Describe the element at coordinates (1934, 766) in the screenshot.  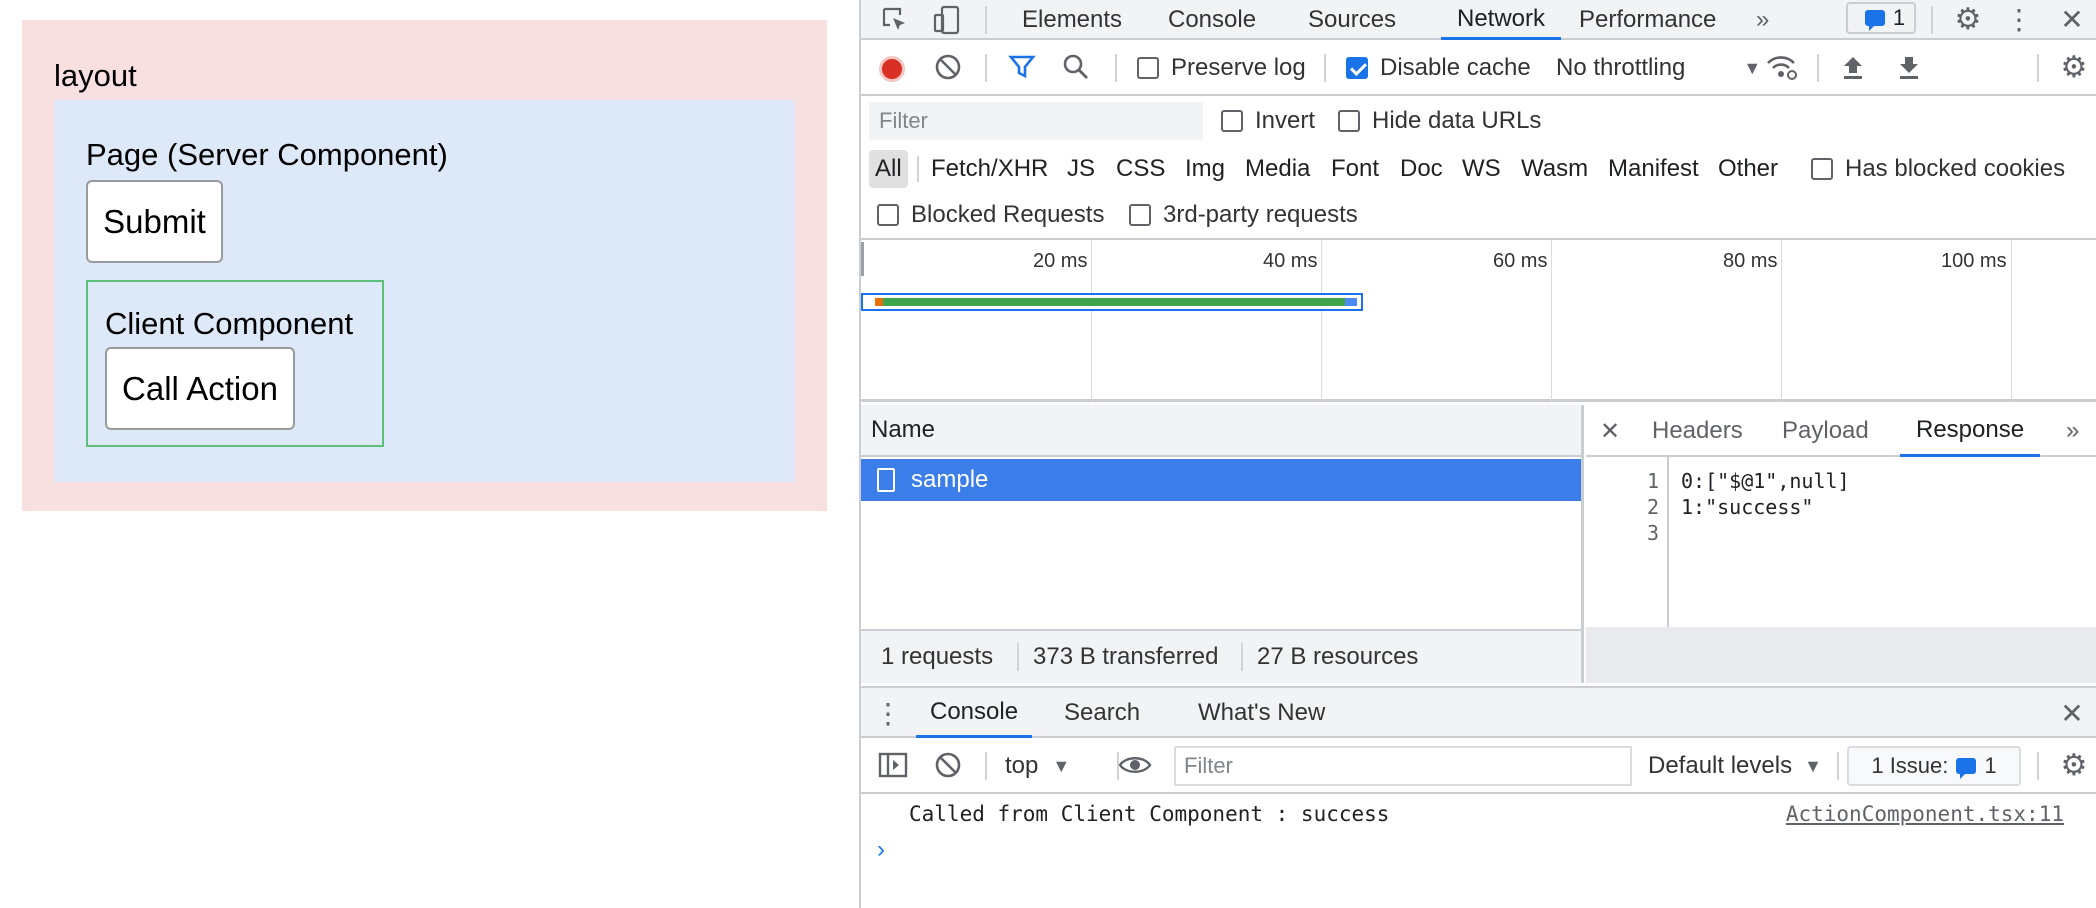
I see `console-issues-button: 1 Issue: 1` at that location.